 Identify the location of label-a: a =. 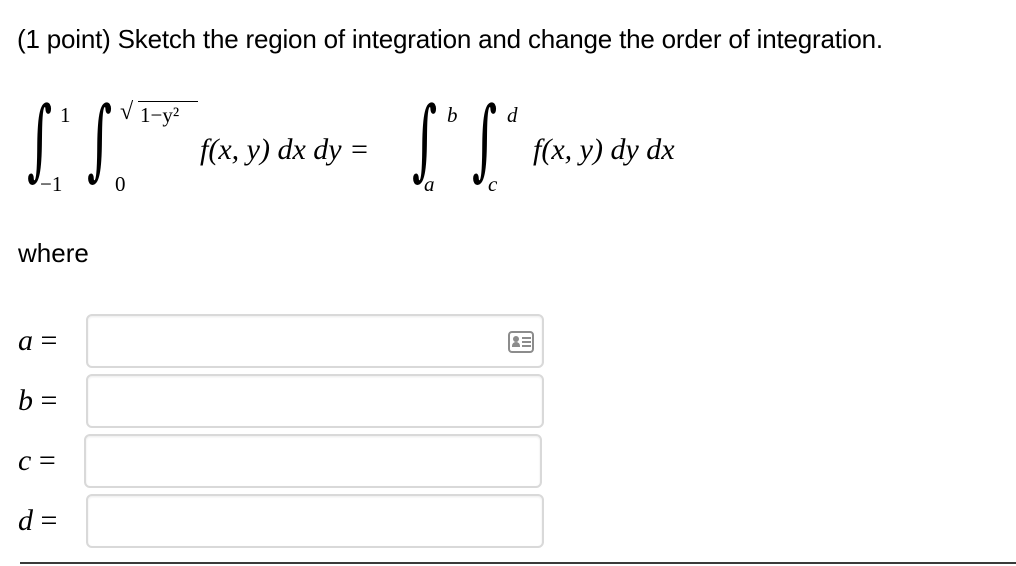
(37, 341).